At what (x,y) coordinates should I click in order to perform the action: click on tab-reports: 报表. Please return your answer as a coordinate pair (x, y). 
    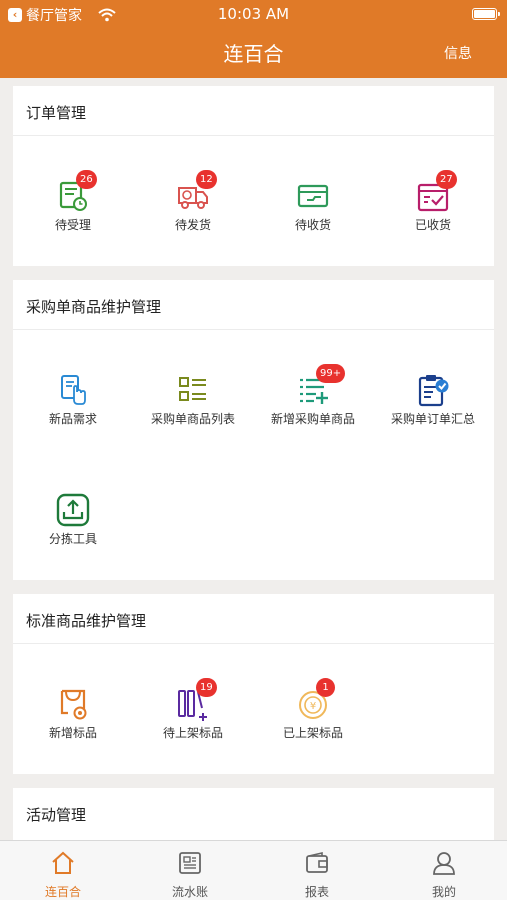
    Looking at the image, I should click on (317, 870).